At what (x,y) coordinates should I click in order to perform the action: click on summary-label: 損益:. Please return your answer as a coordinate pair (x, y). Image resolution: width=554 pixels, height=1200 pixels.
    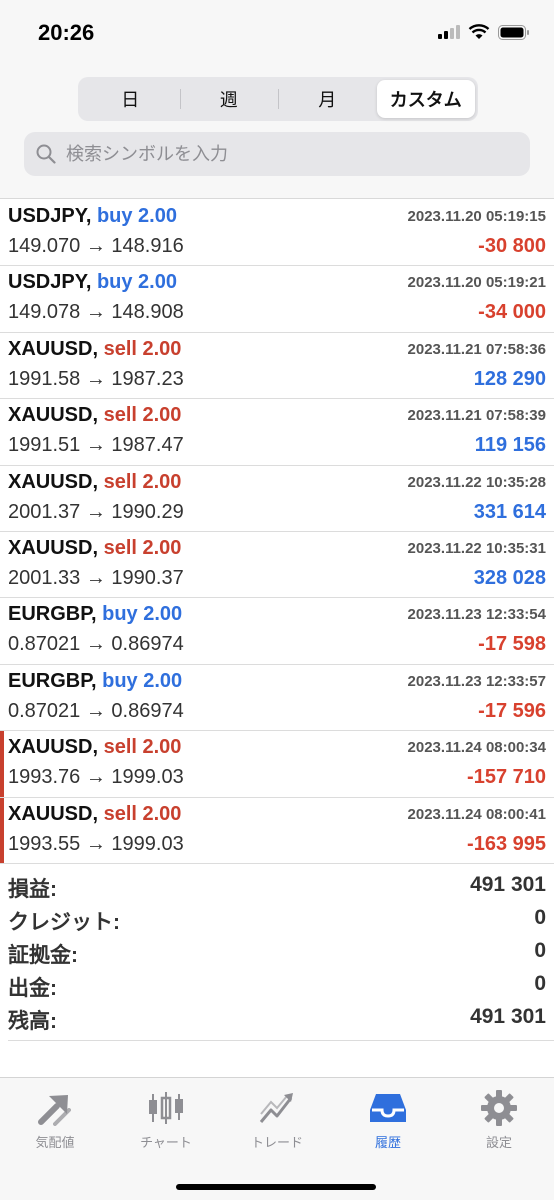
    Looking at the image, I should click on (32, 889).